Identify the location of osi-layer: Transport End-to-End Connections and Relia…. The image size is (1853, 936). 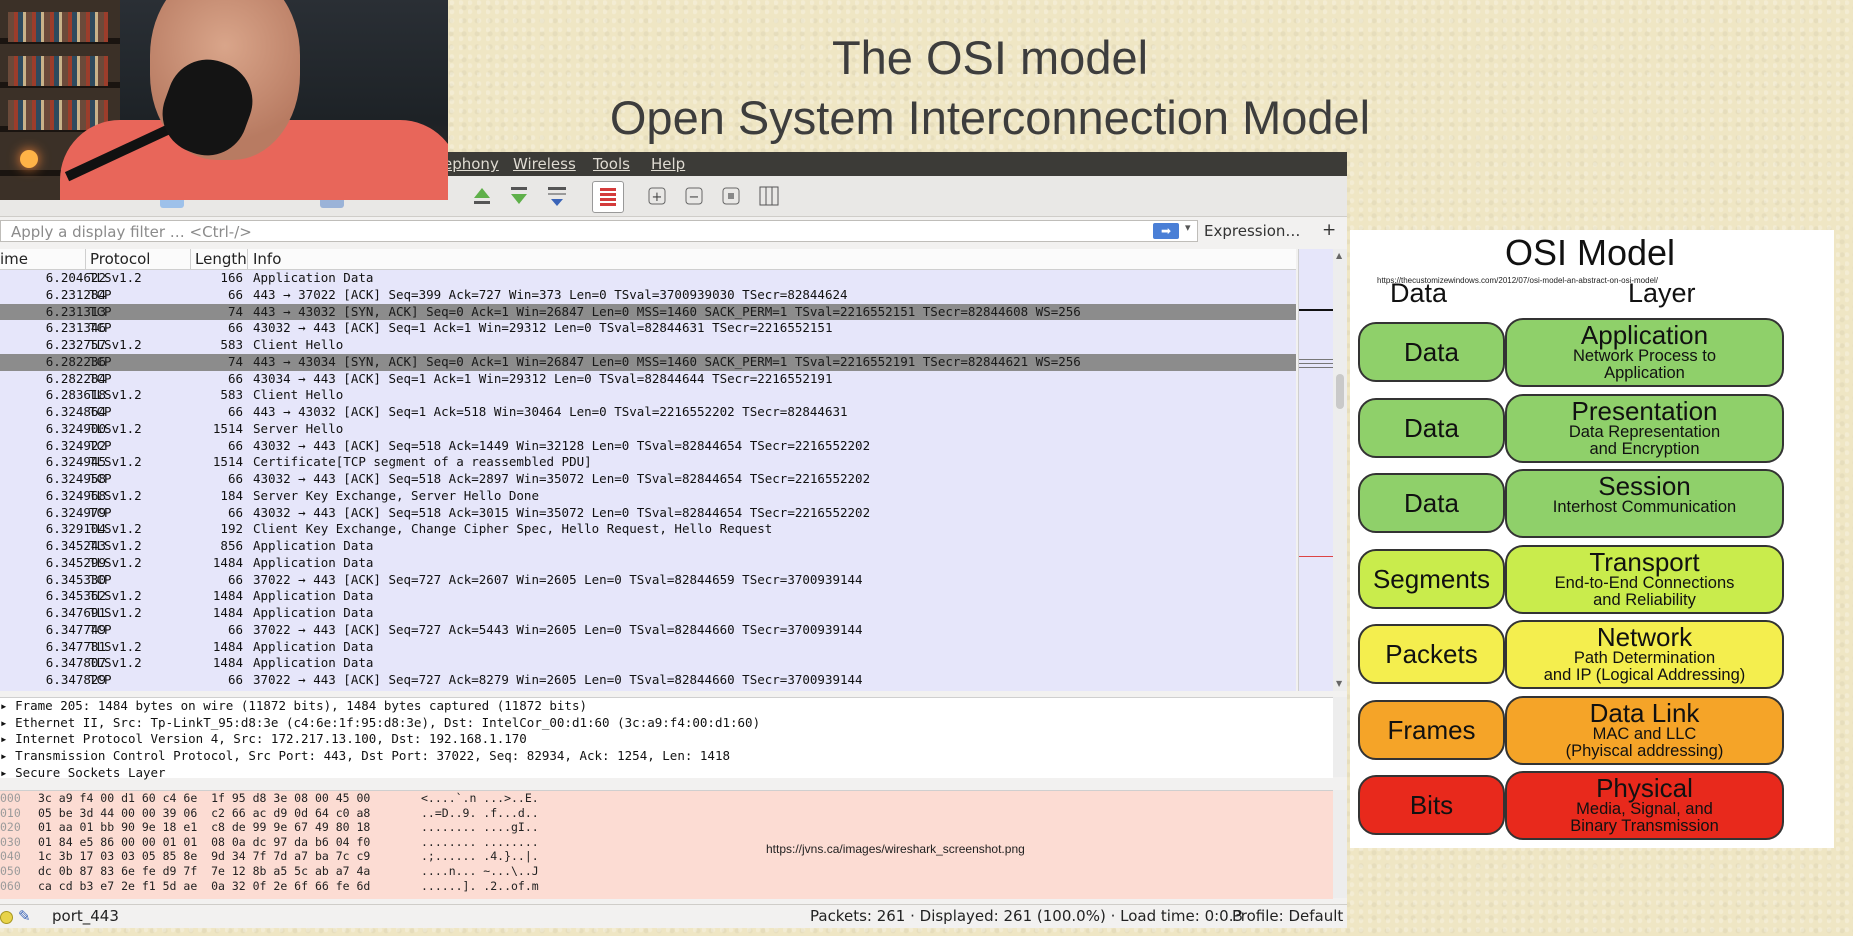
(1644, 579).